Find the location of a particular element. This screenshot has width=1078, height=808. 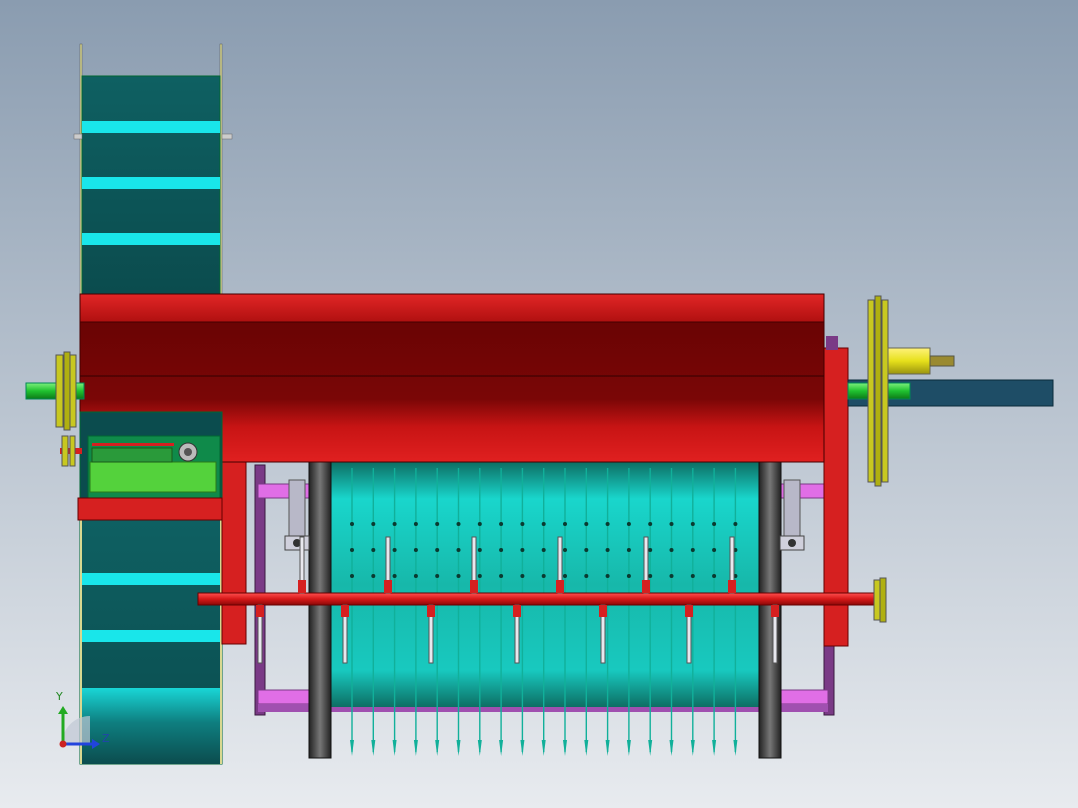

left-bracket is located at coordinates (297, 515).